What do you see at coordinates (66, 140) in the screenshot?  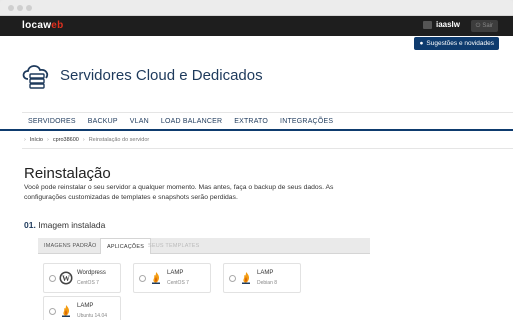 I see `breadcrumb-server: cpro38600` at bounding box center [66, 140].